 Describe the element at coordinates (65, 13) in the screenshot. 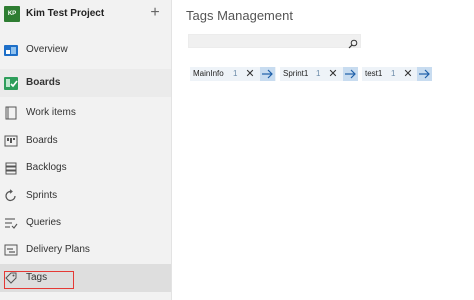

I see `project-title: Kim Test Project` at that location.